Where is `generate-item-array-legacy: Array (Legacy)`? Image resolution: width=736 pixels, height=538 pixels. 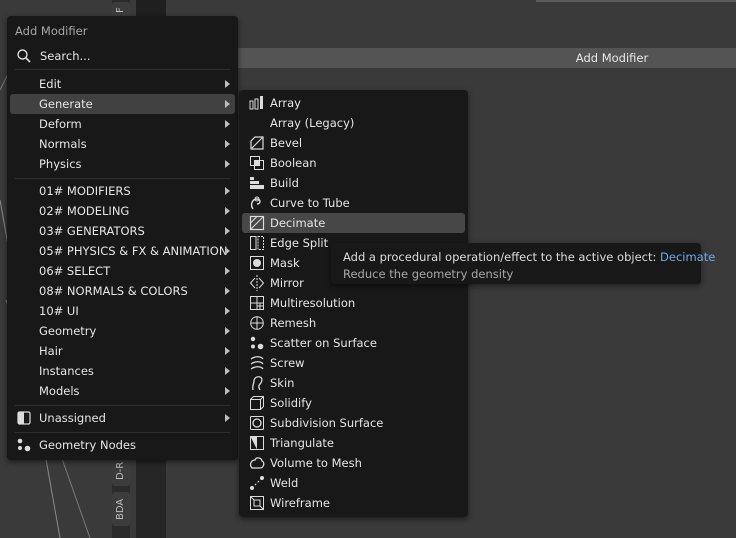
generate-item-array-legacy: Array (Legacy) is located at coordinates (353, 123).